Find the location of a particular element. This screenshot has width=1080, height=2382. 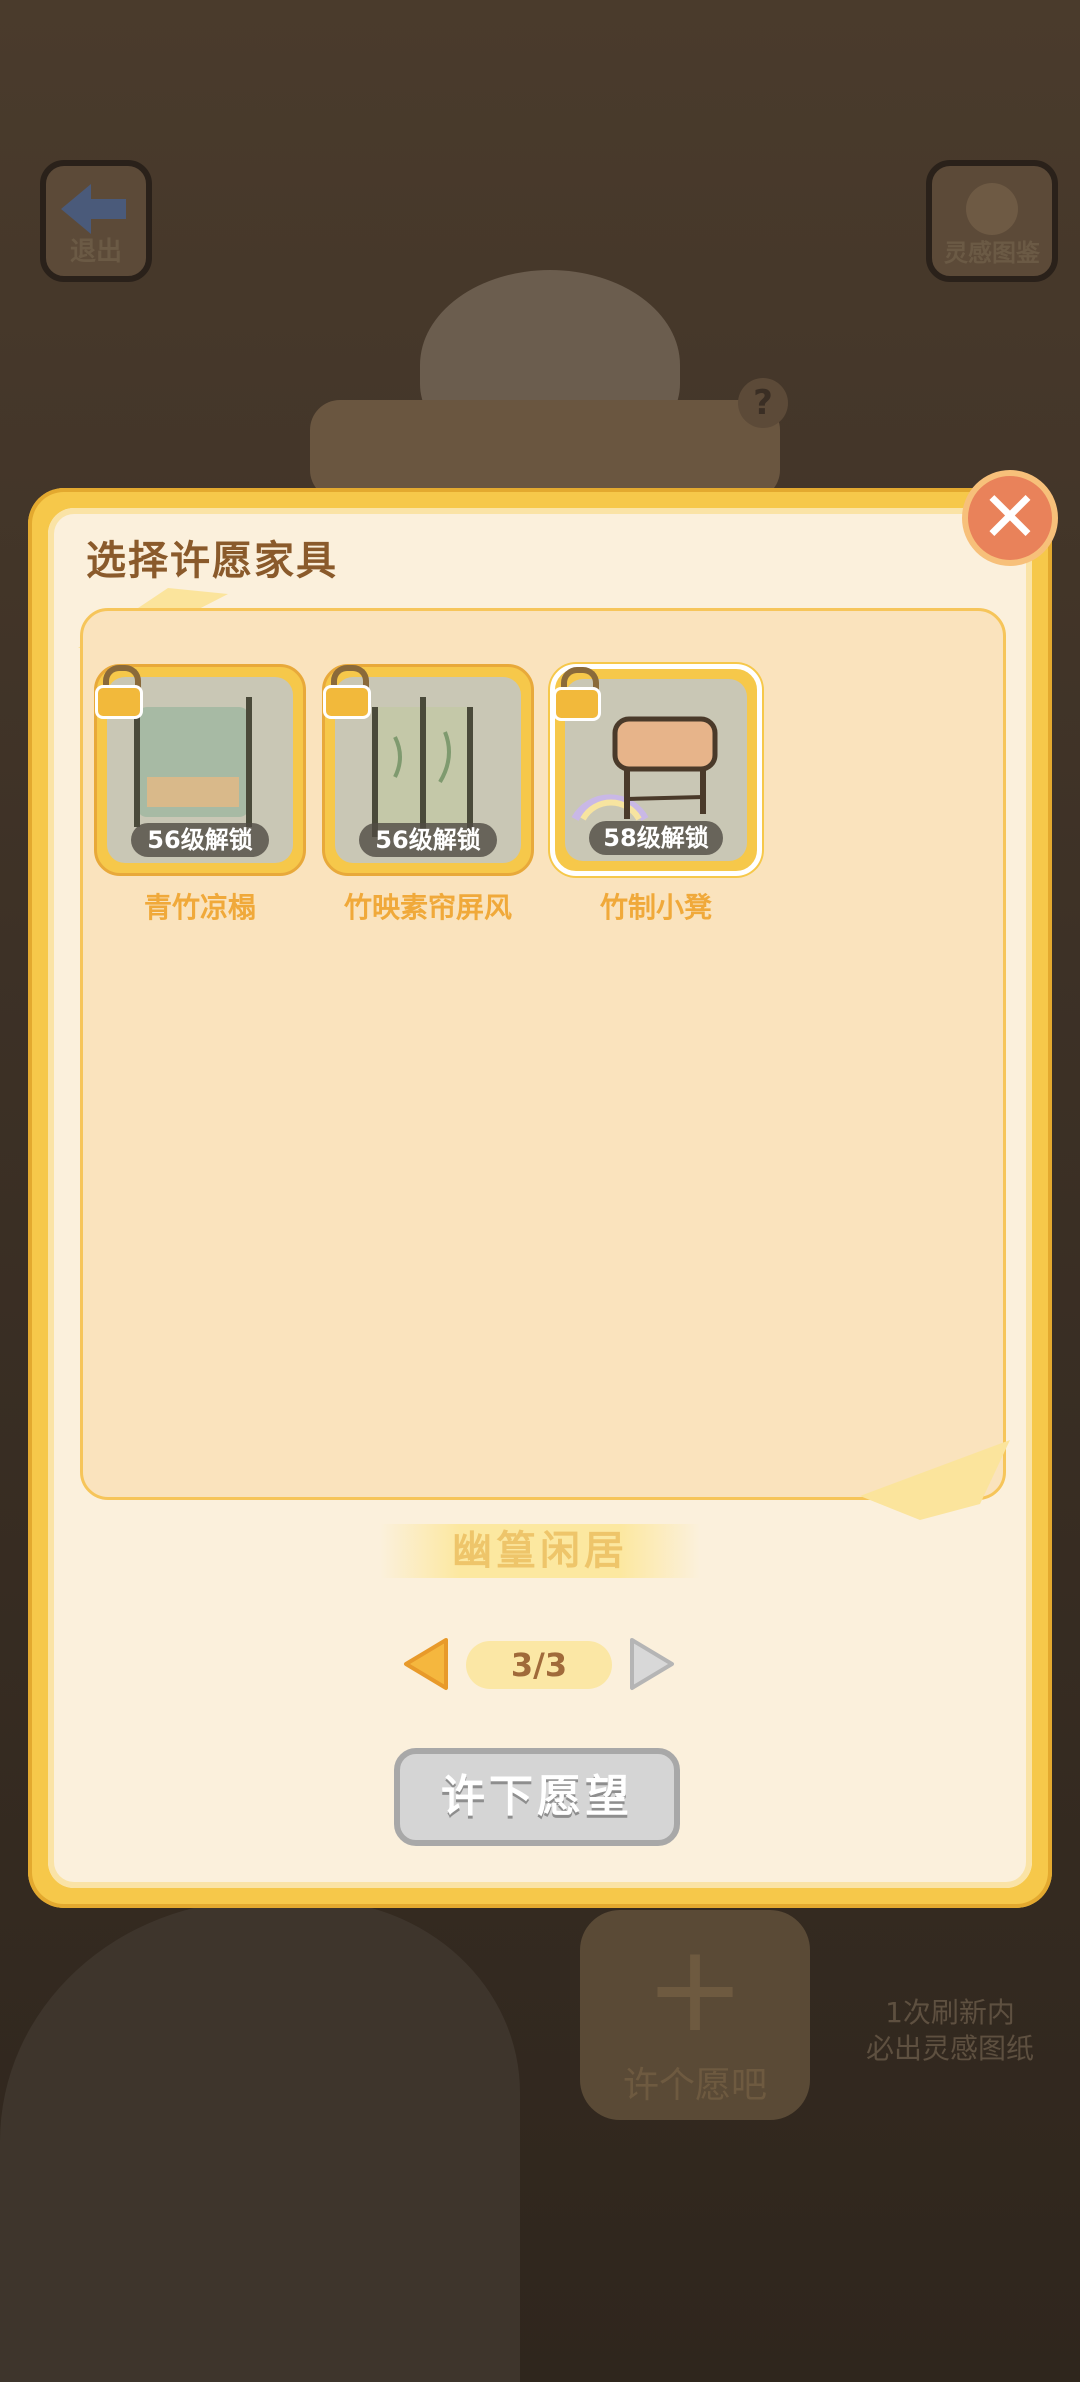

next-page-arrow-icon is located at coordinates (650, 1664).